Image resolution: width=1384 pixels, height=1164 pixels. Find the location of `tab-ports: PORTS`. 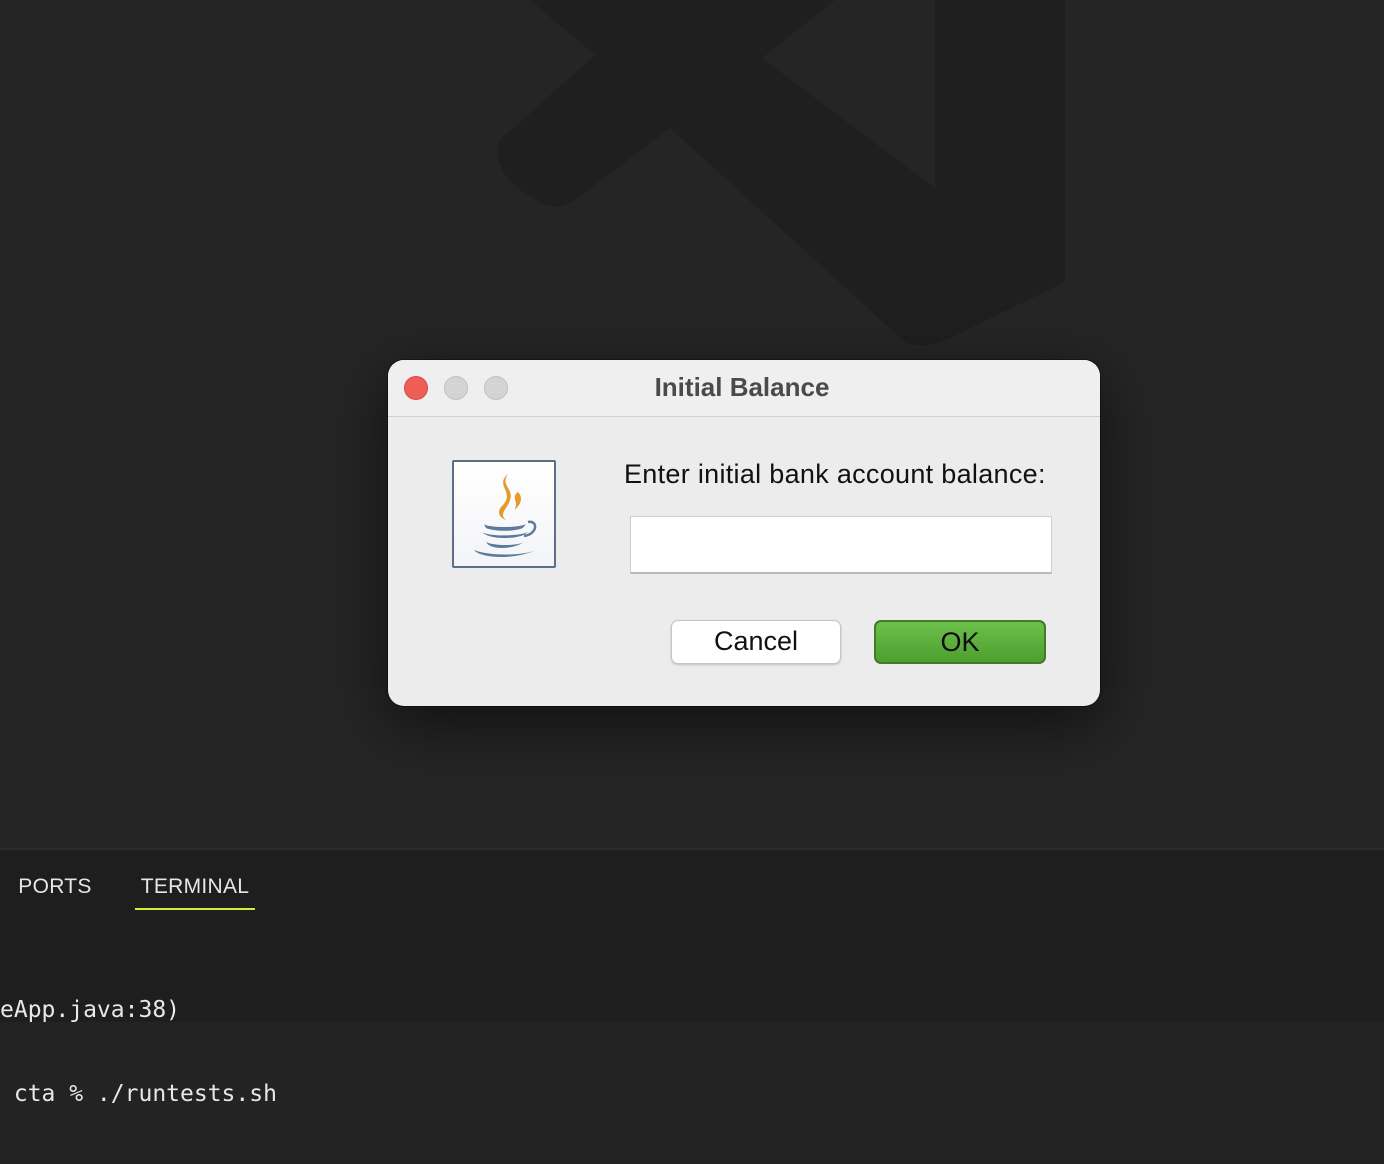

tab-ports: PORTS is located at coordinates (55, 889).